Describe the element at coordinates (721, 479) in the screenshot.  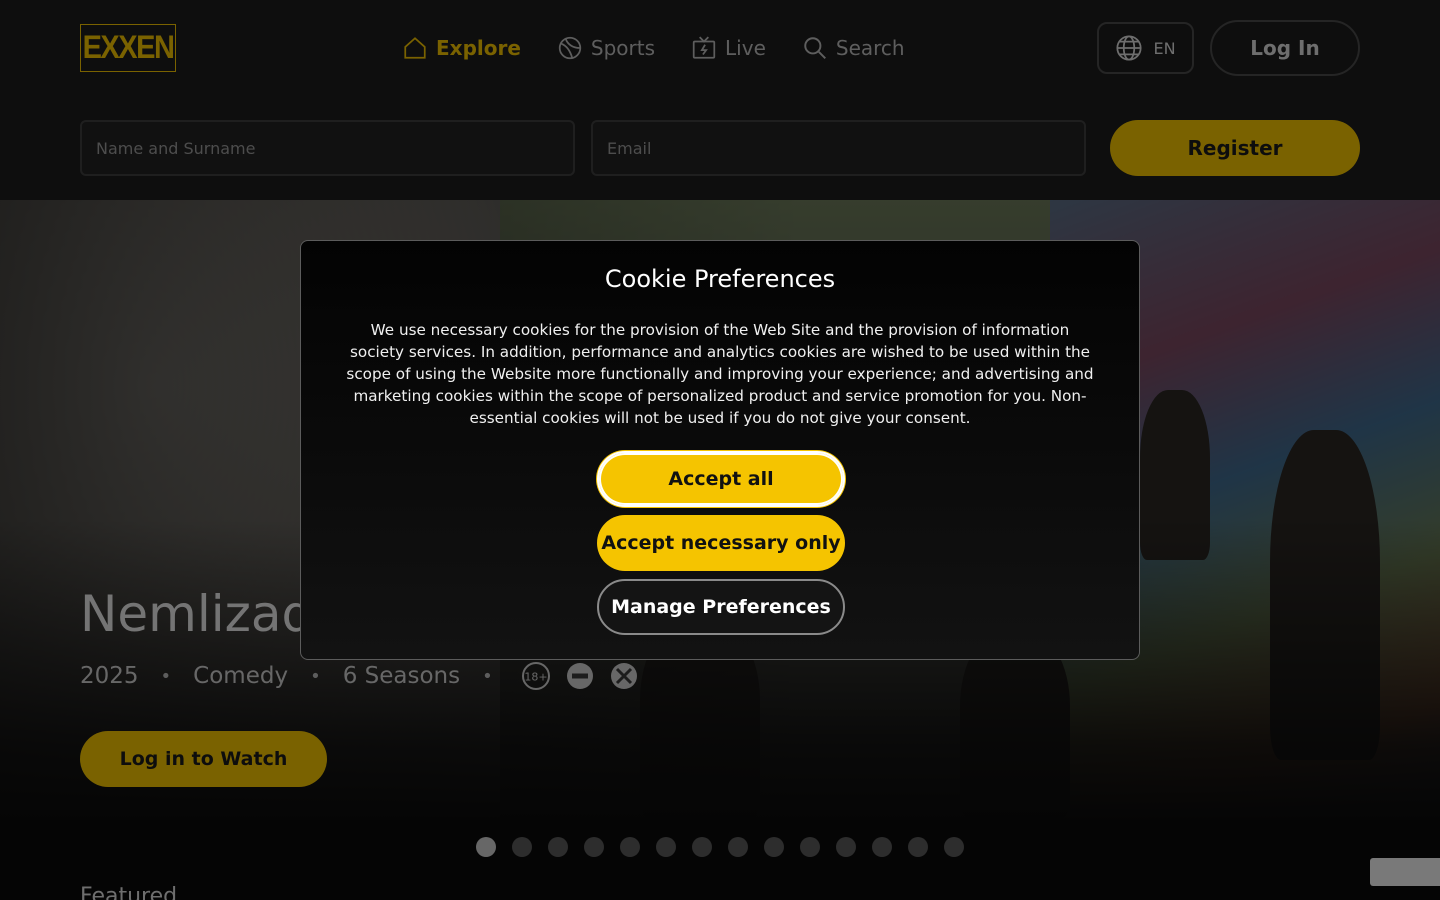
I see `accept-all-button: Accept all` at that location.